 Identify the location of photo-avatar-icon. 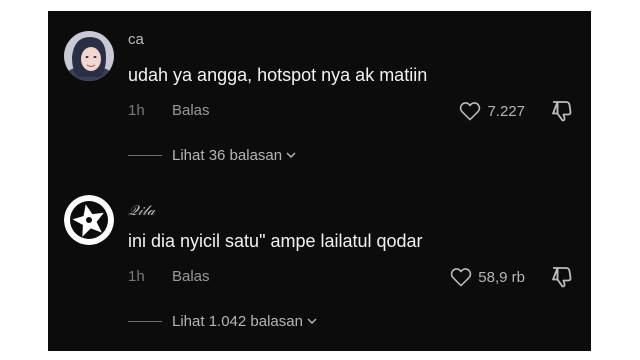
(89, 56).